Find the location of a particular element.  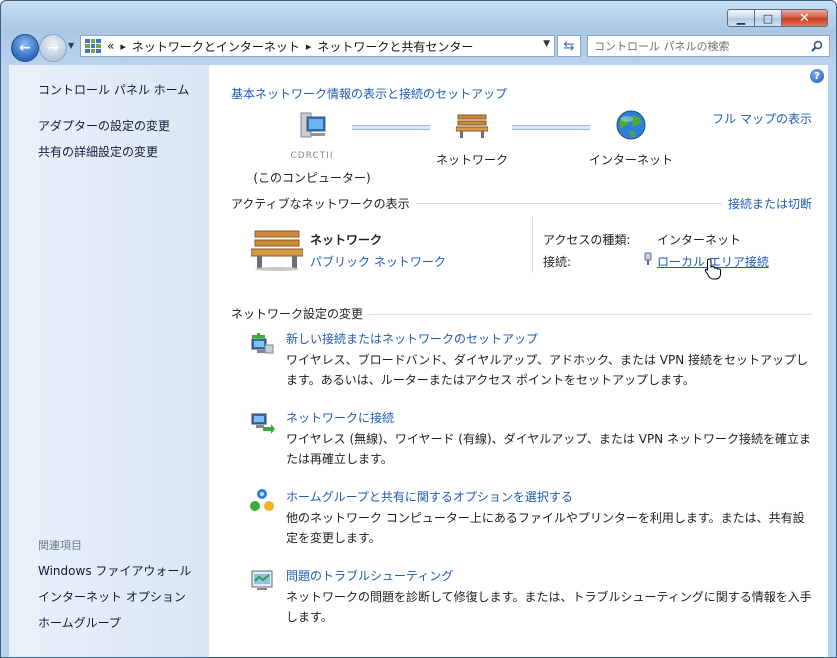

network-center-icon is located at coordinates (93, 46).